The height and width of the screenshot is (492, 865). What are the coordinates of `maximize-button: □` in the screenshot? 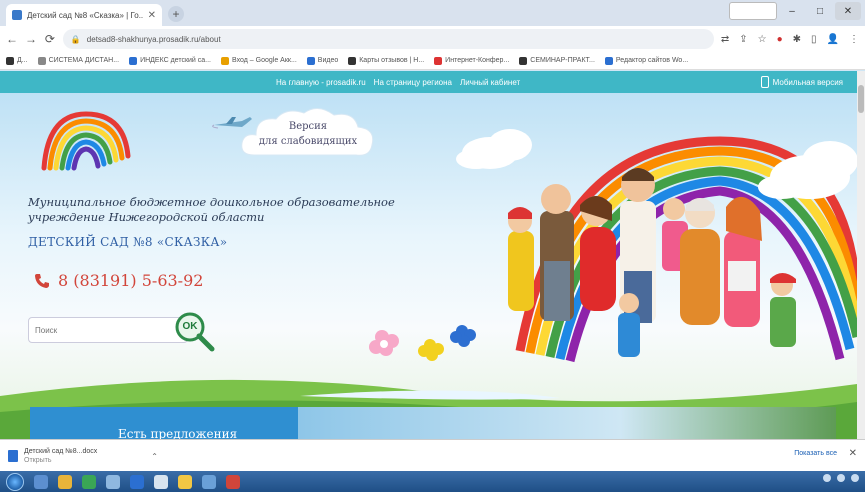 It's located at (820, 11).